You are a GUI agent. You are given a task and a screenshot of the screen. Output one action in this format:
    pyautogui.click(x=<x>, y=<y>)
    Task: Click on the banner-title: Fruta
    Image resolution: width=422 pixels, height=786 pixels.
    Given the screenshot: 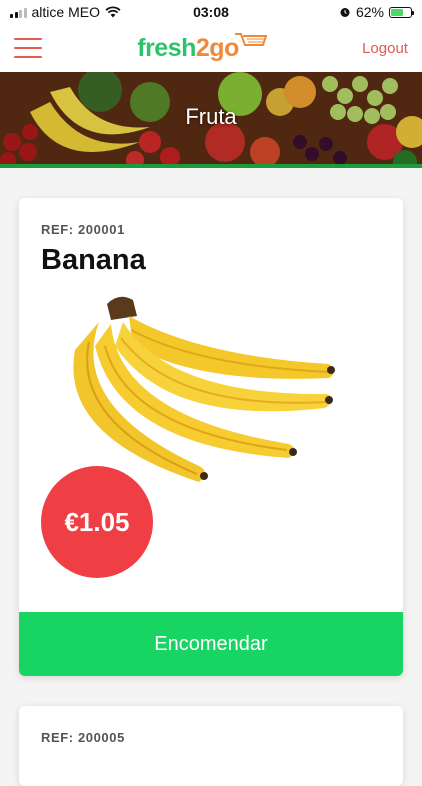 What is the action you would take?
    pyautogui.click(x=211, y=116)
    